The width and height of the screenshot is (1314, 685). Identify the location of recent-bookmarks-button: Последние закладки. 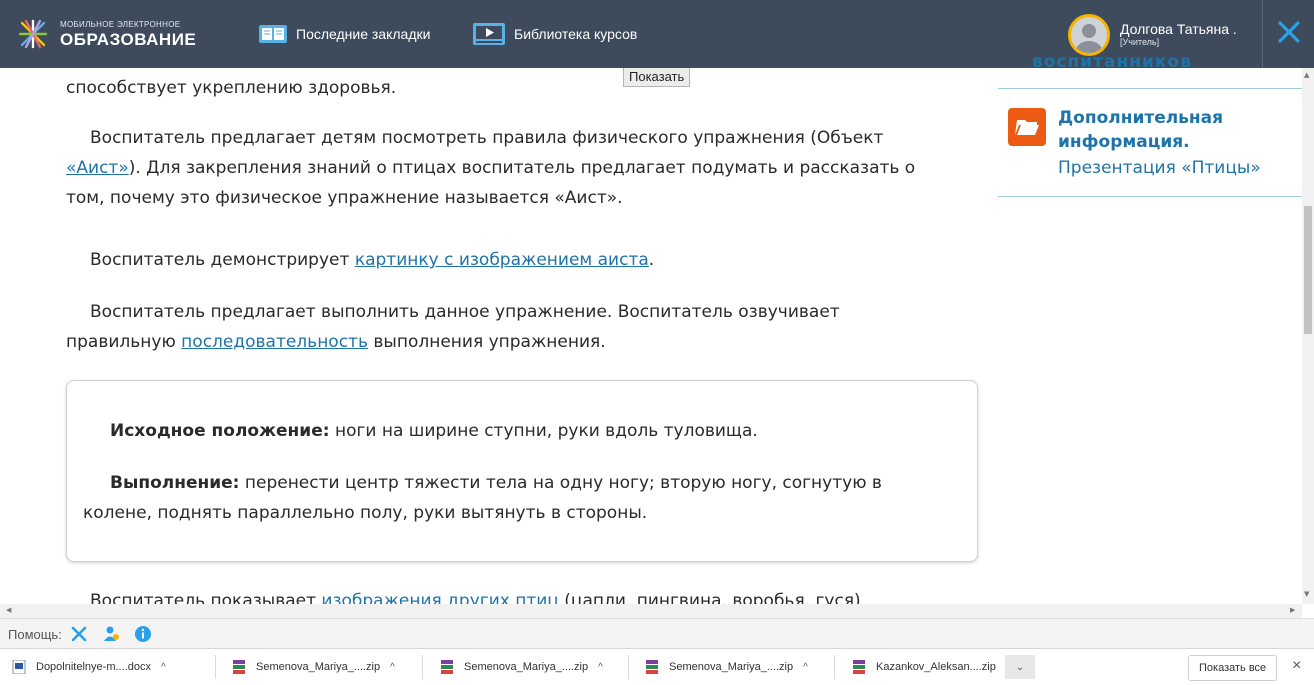
(344, 34).